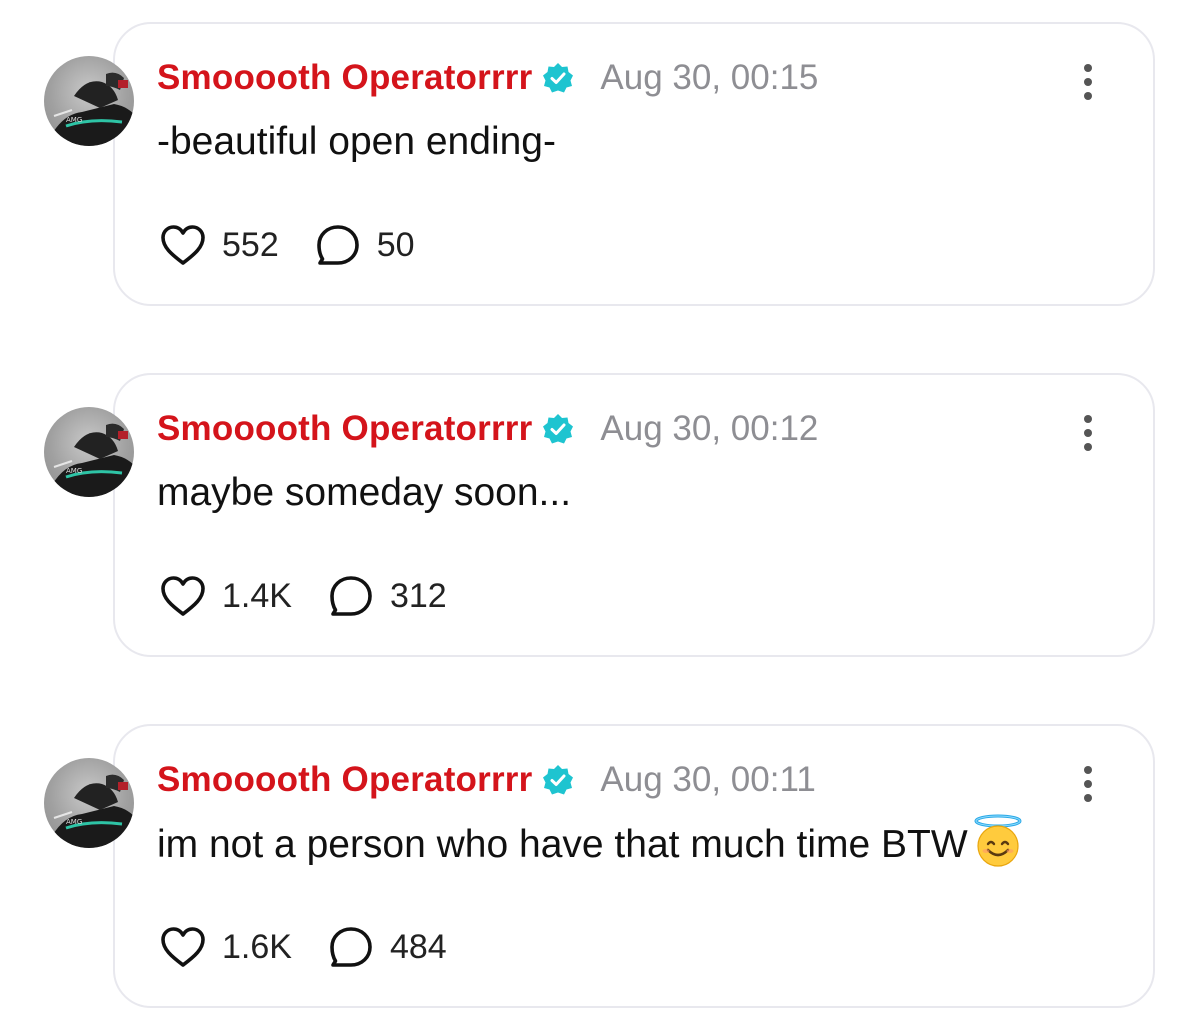  I want to click on comment-header: Smooooth Operatorrrr Aug 30, 00:11, so click(486, 780).